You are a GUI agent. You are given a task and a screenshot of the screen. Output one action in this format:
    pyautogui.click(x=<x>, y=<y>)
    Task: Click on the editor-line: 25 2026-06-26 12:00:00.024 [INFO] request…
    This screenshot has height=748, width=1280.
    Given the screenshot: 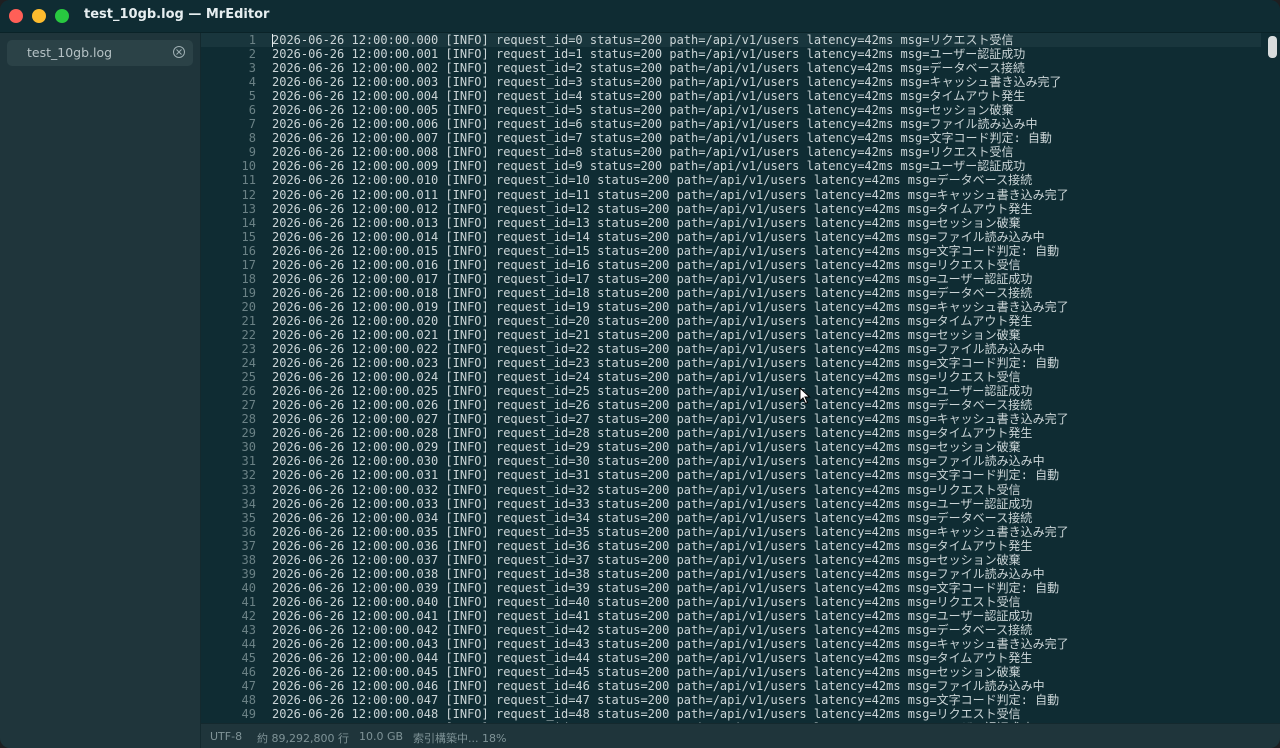 What is the action you would take?
    pyautogui.click(x=731, y=377)
    